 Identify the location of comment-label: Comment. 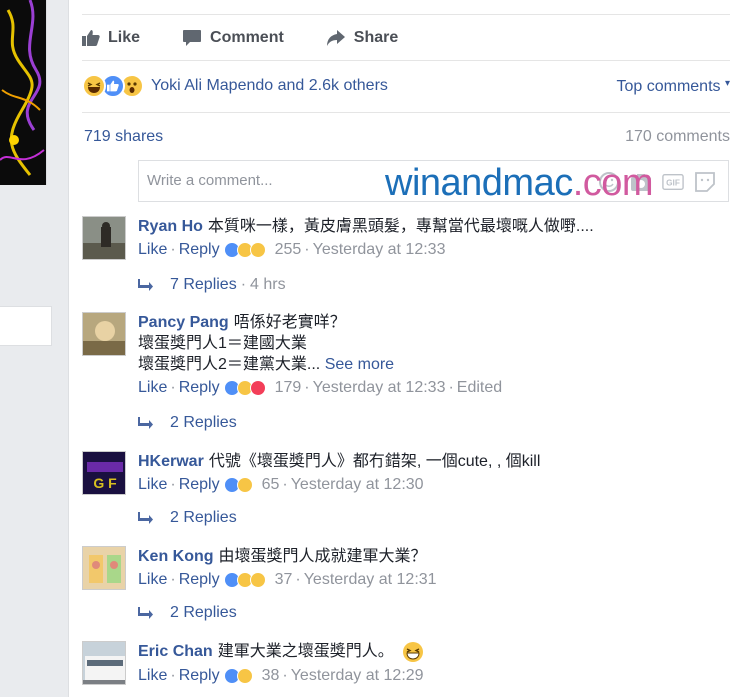
(247, 37).